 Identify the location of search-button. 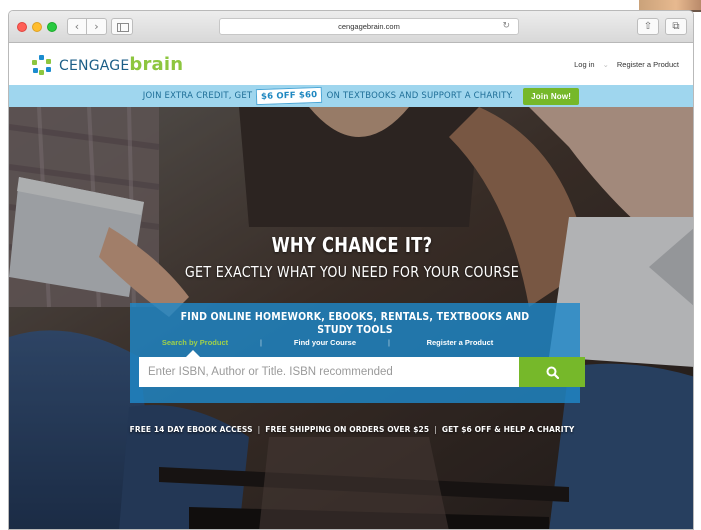
(552, 372).